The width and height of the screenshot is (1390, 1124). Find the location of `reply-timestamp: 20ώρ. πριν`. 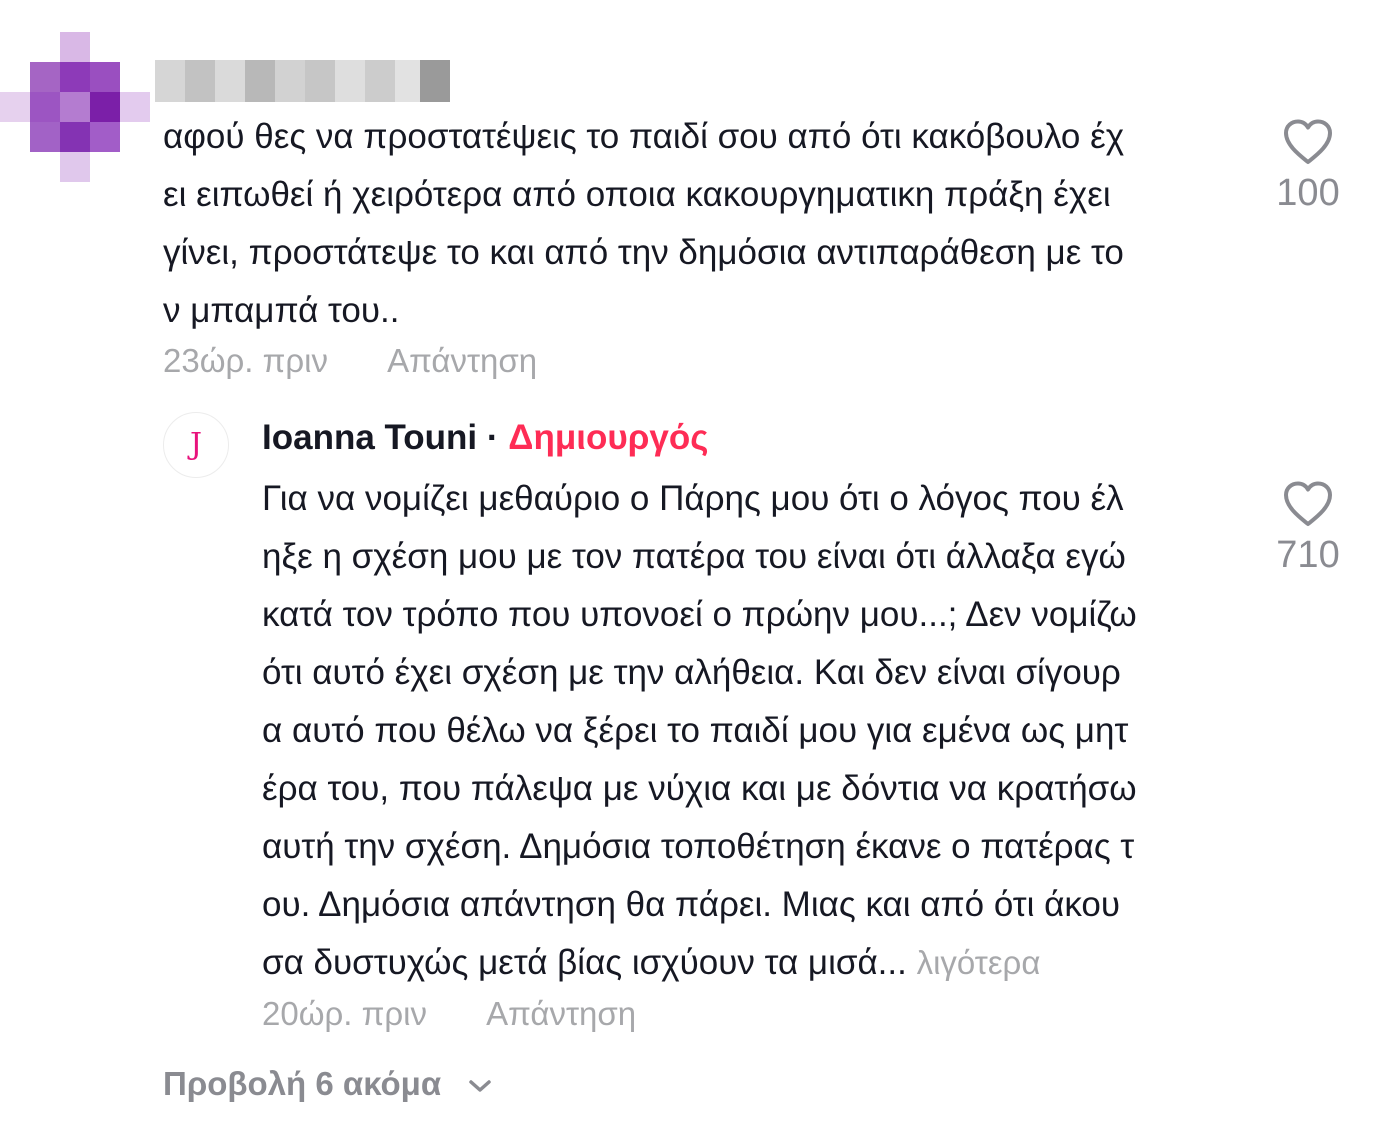

reply-timestamp: 20ώρ. πριν is located at coordinates (344, 1013).